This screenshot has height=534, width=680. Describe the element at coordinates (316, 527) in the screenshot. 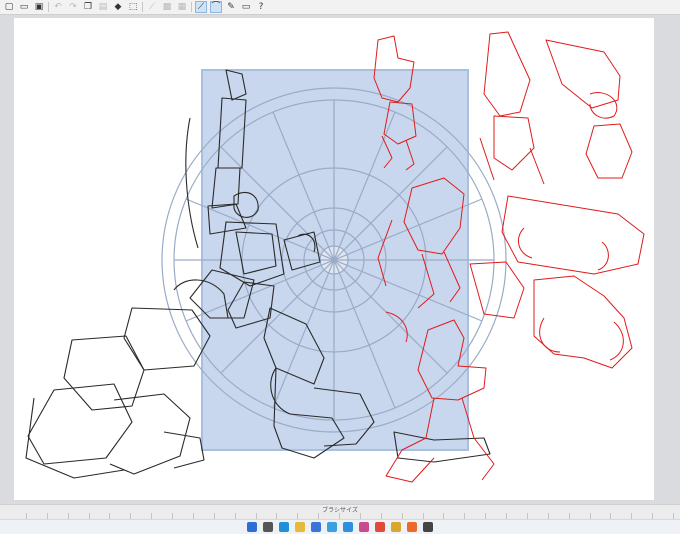

I see `store-icon` at that location.